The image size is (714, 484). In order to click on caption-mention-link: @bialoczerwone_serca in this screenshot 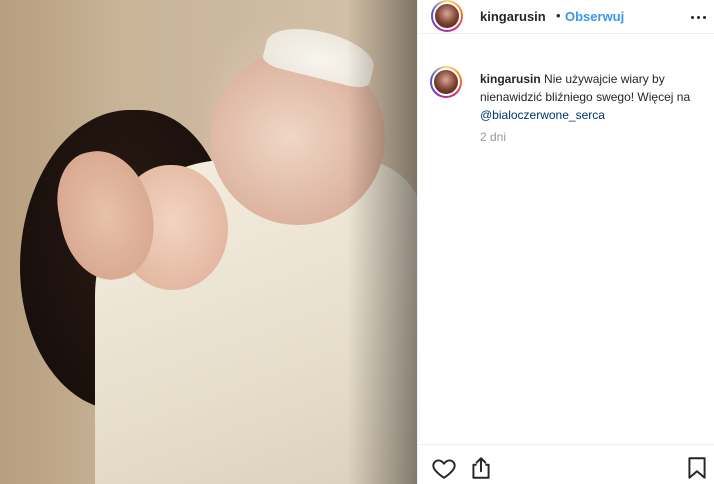, I will do `click(542, 115)`.